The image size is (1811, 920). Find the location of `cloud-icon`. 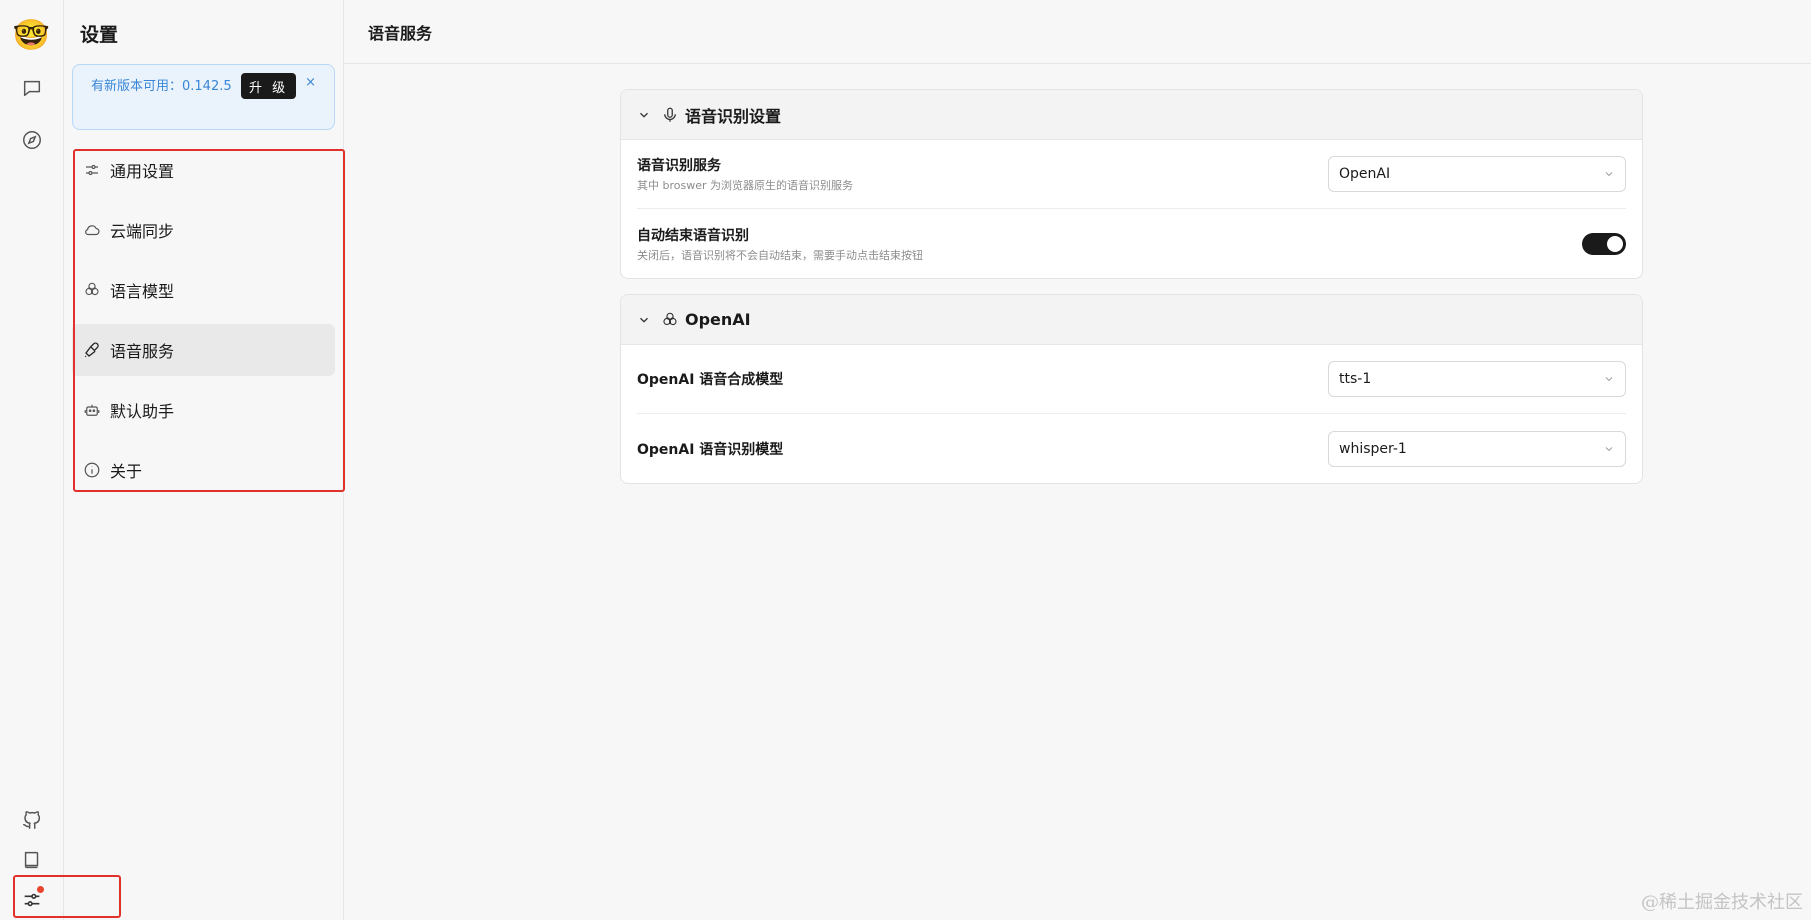

cloud-icon is located at coordinates (92, 230).